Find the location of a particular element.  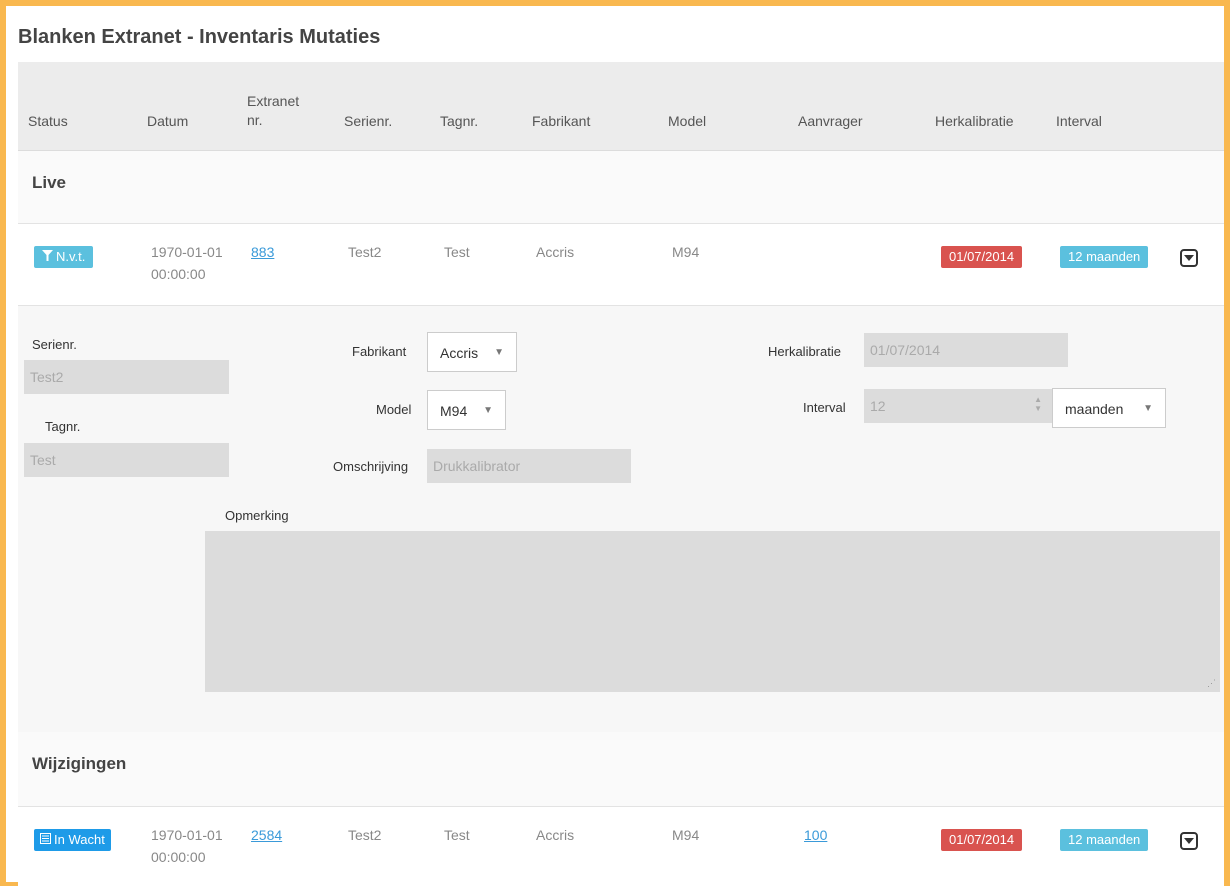

section-wijzigingen: Wijzigingen is located at coordinates (621, 769).